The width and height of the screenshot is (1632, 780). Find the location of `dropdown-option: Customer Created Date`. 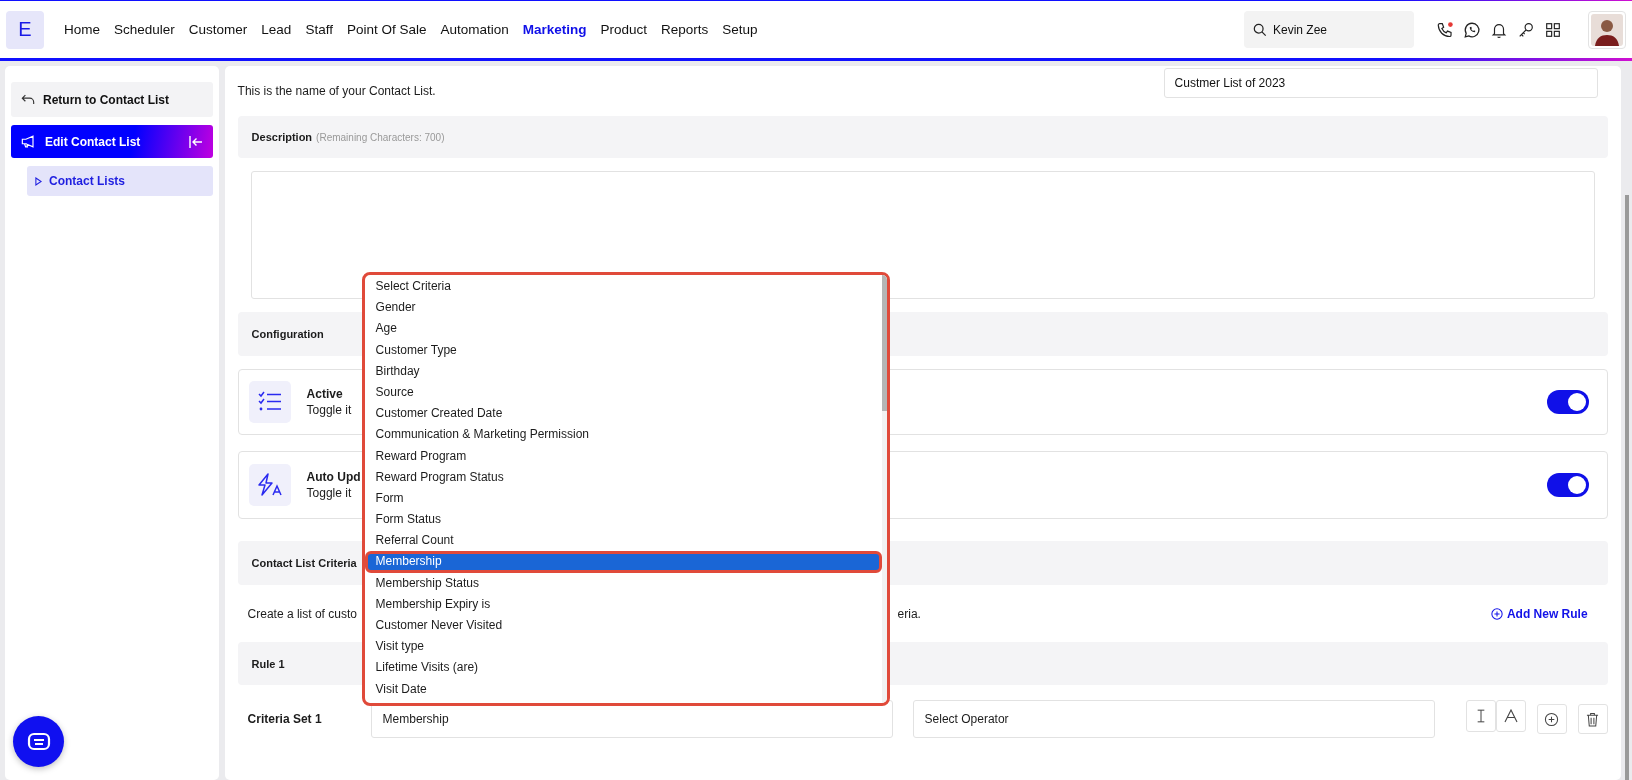

dropdown-option: Customer Created Date is located at coordinates (623, 414).